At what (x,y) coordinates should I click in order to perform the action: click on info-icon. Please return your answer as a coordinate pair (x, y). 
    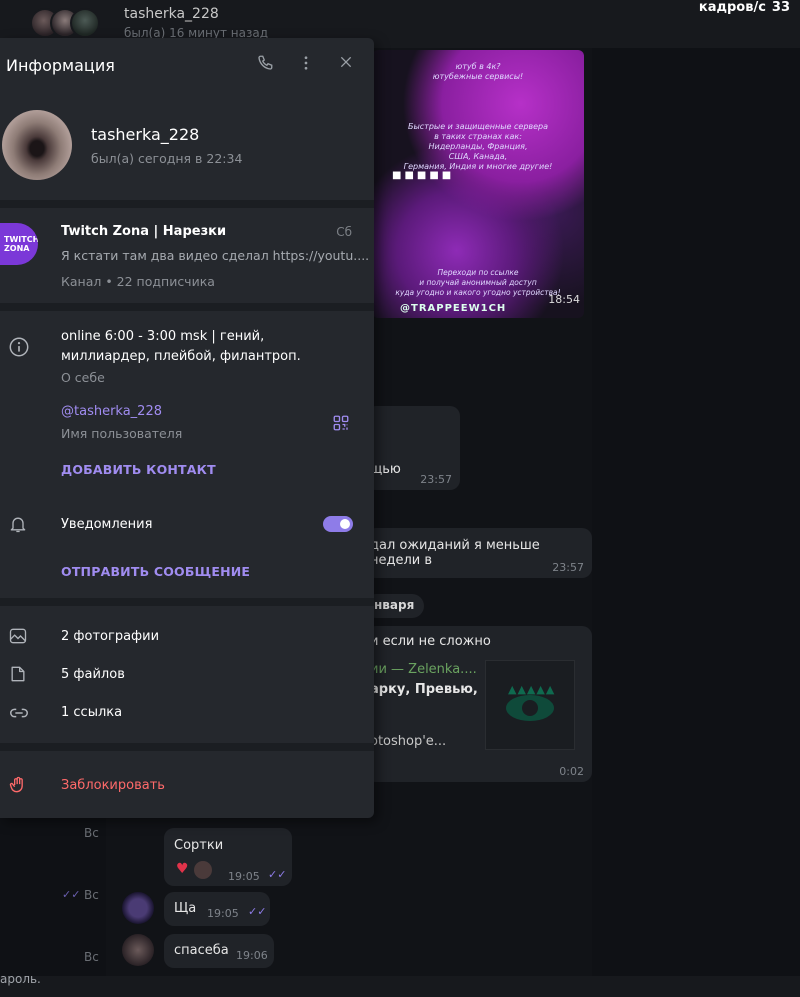
    Looking at the image, I should click on (19, 347).